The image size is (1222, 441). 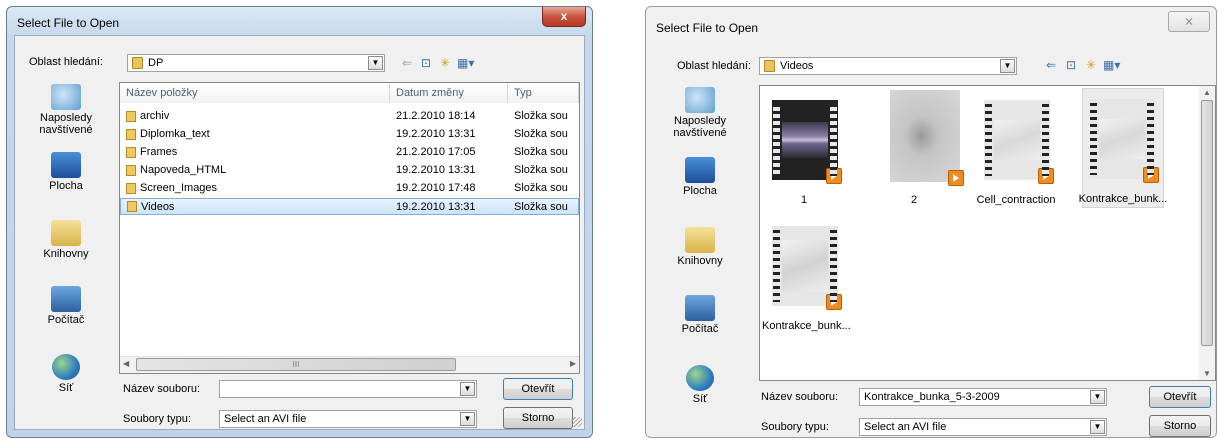 What do you see at coordinates (256, 63) in the screenshot?
I see `look-in-combo: DP ▼` at bounding box center [256, 63].